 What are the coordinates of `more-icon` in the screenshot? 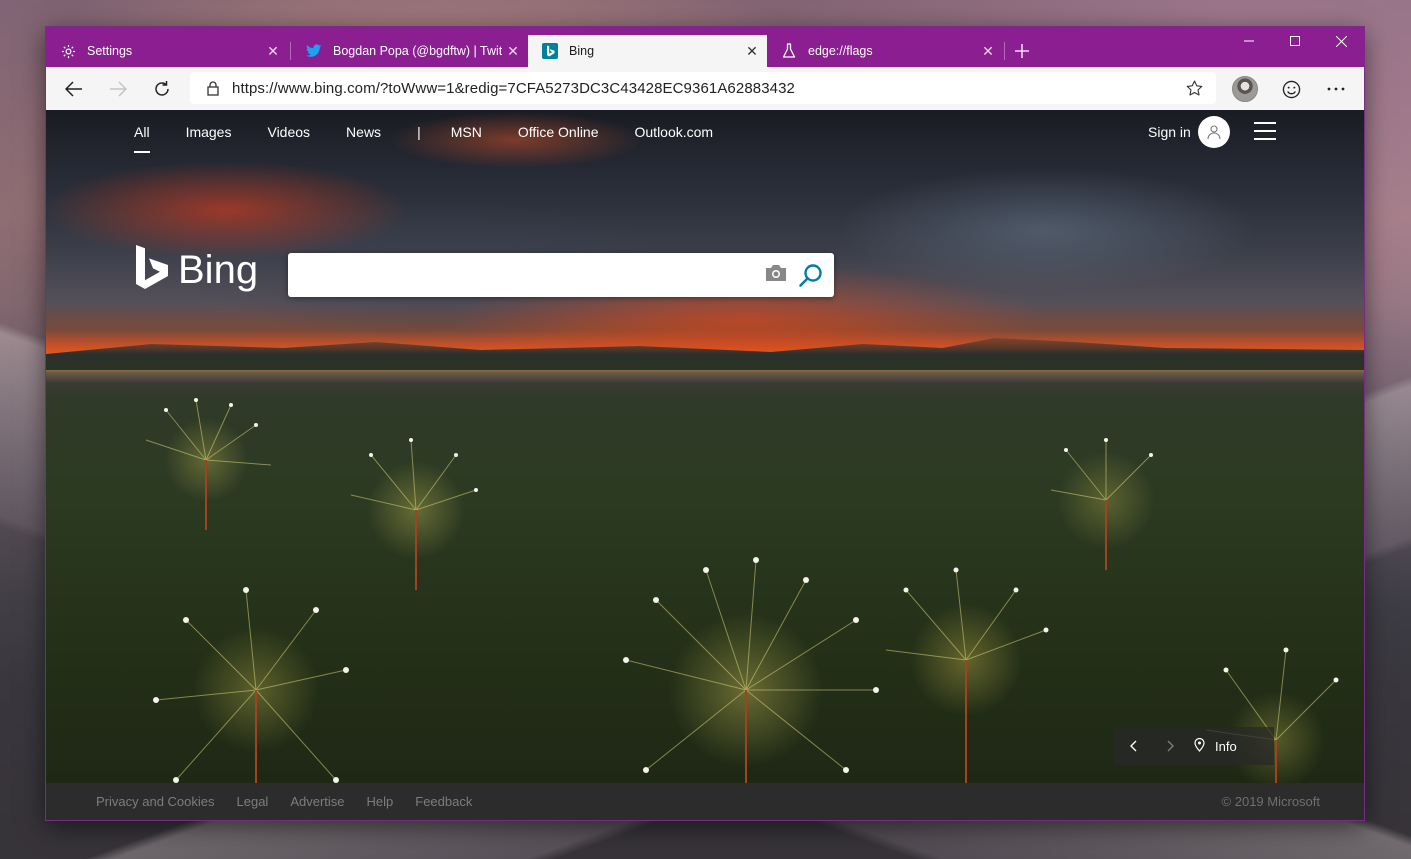 It's located at (1336, 89).